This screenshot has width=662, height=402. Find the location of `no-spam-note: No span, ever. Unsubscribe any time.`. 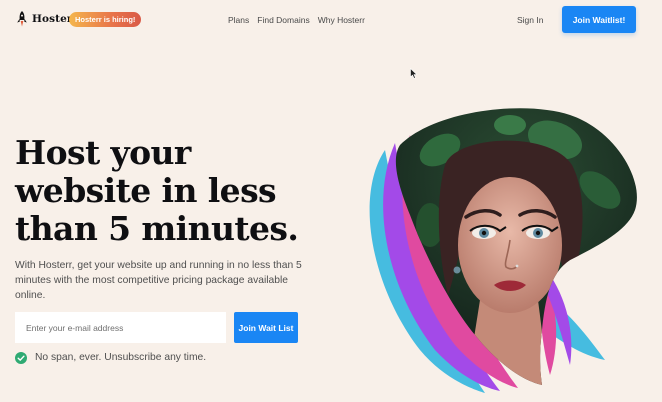

no-spam-note: No span, ever. Unsubscribe any time. is located at coordinates (121, 357).